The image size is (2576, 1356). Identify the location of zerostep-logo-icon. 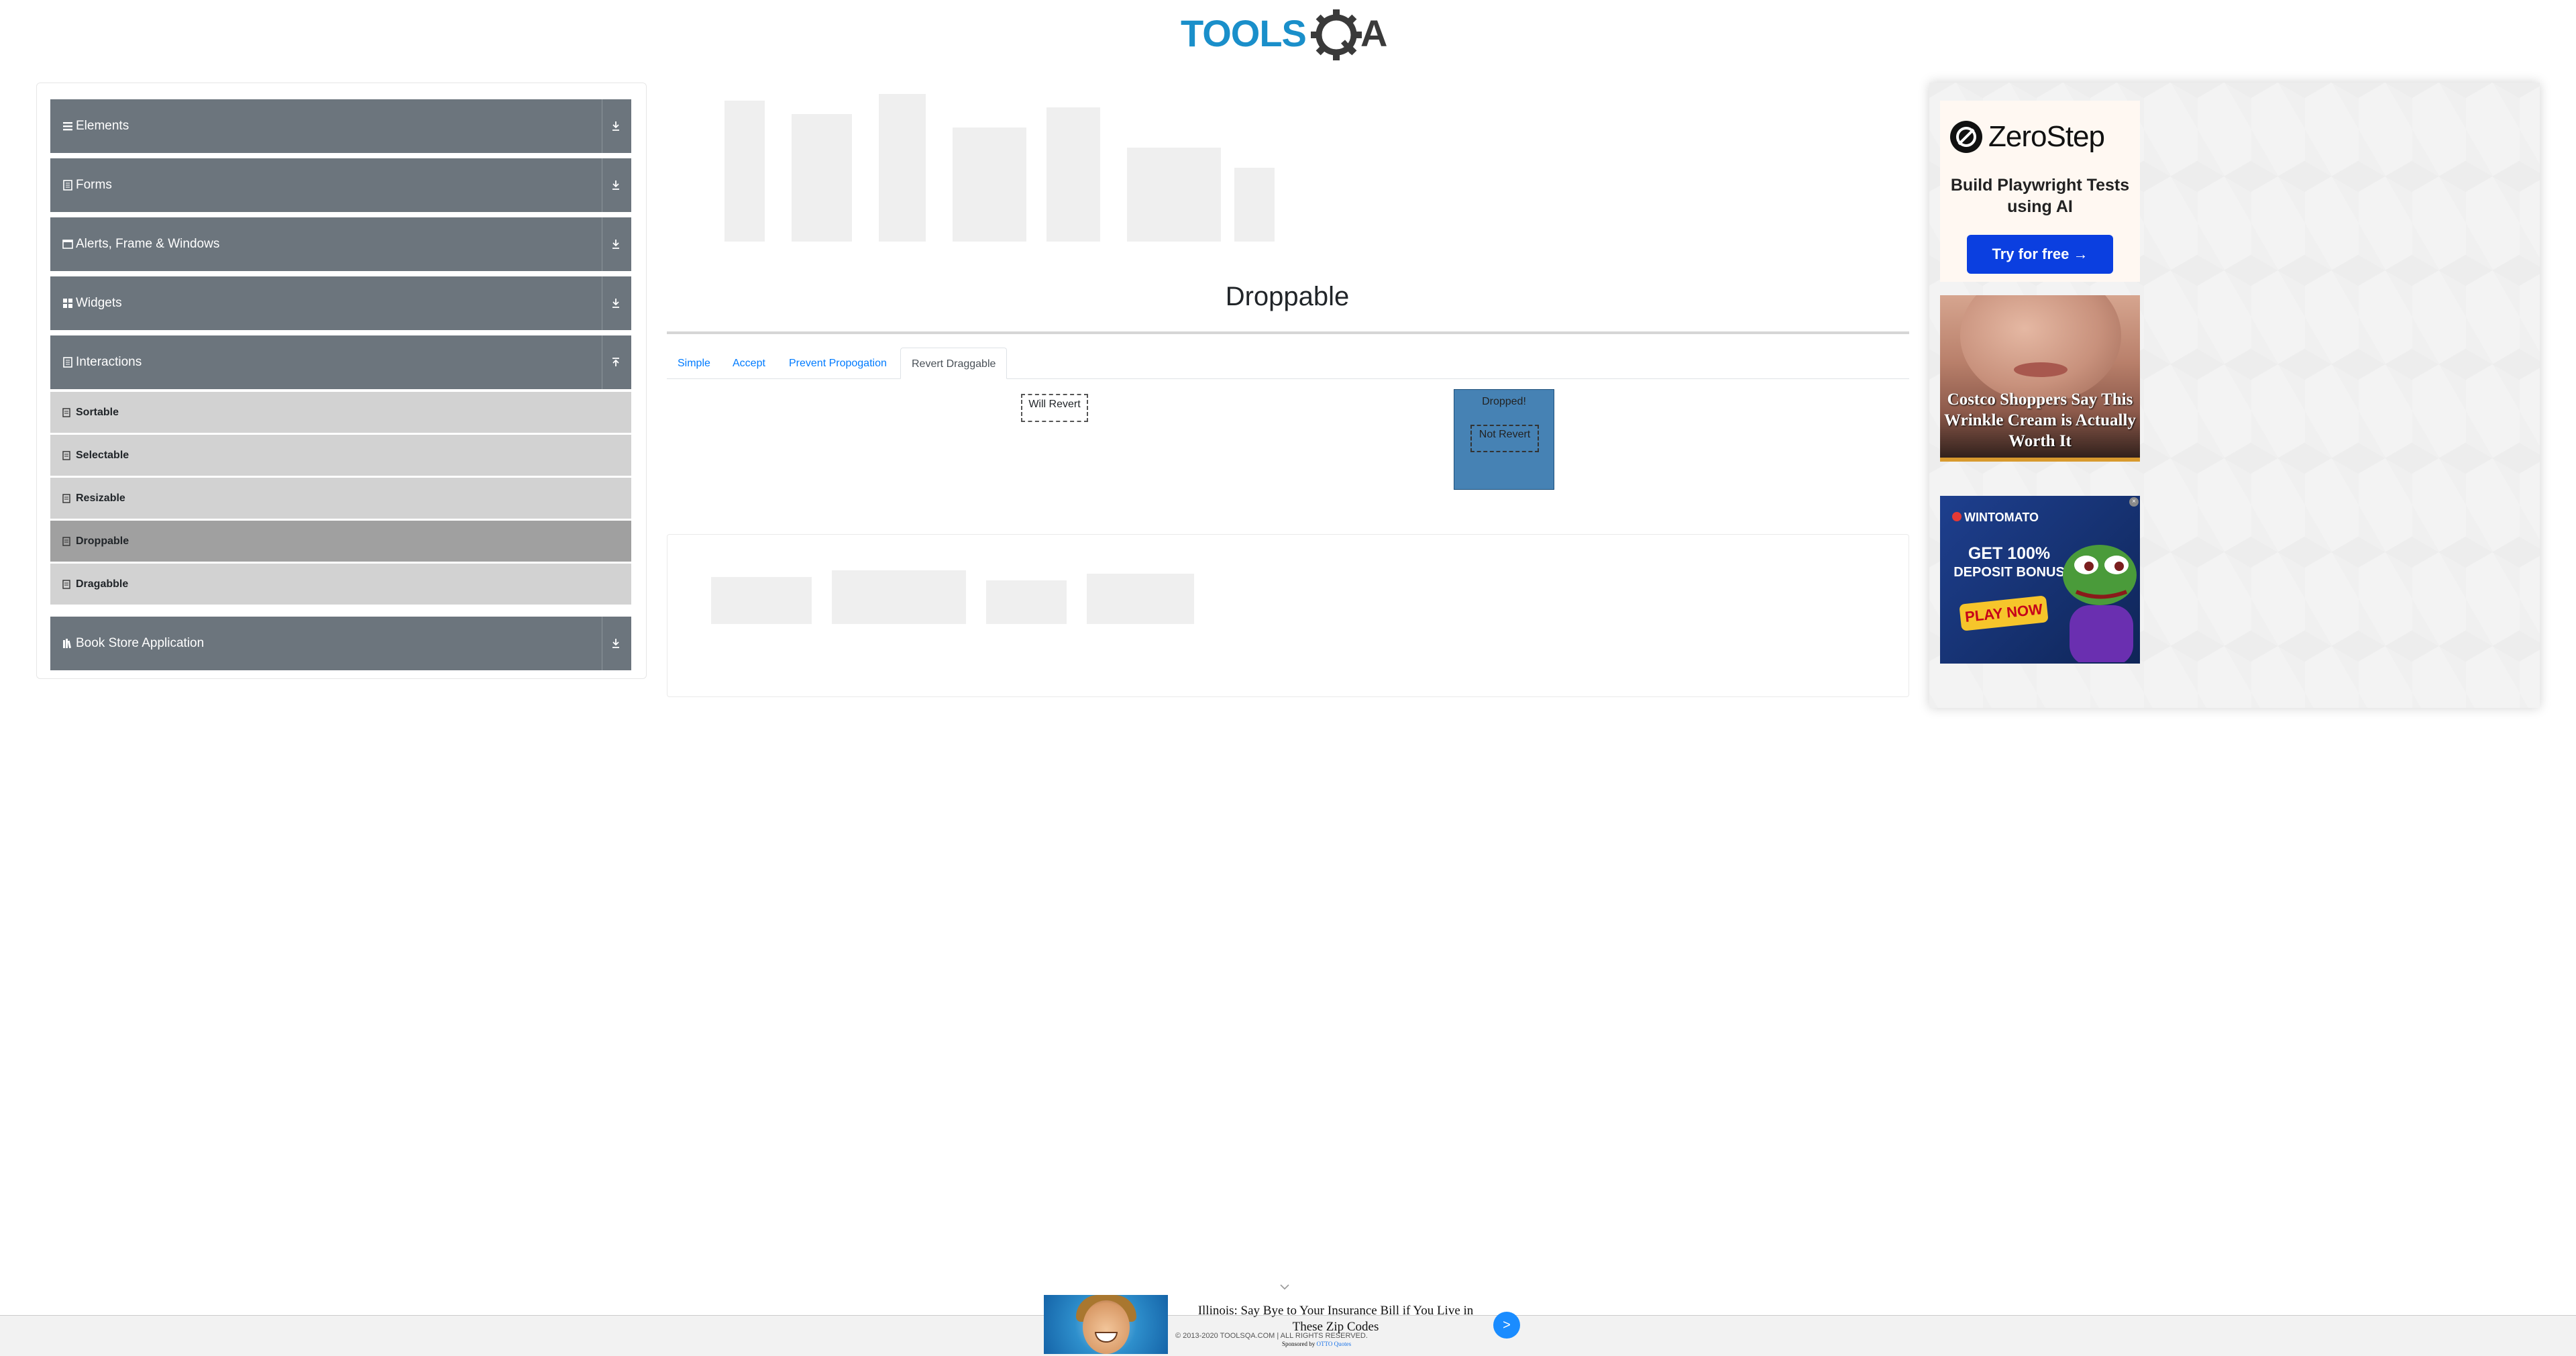
(1966, 137).